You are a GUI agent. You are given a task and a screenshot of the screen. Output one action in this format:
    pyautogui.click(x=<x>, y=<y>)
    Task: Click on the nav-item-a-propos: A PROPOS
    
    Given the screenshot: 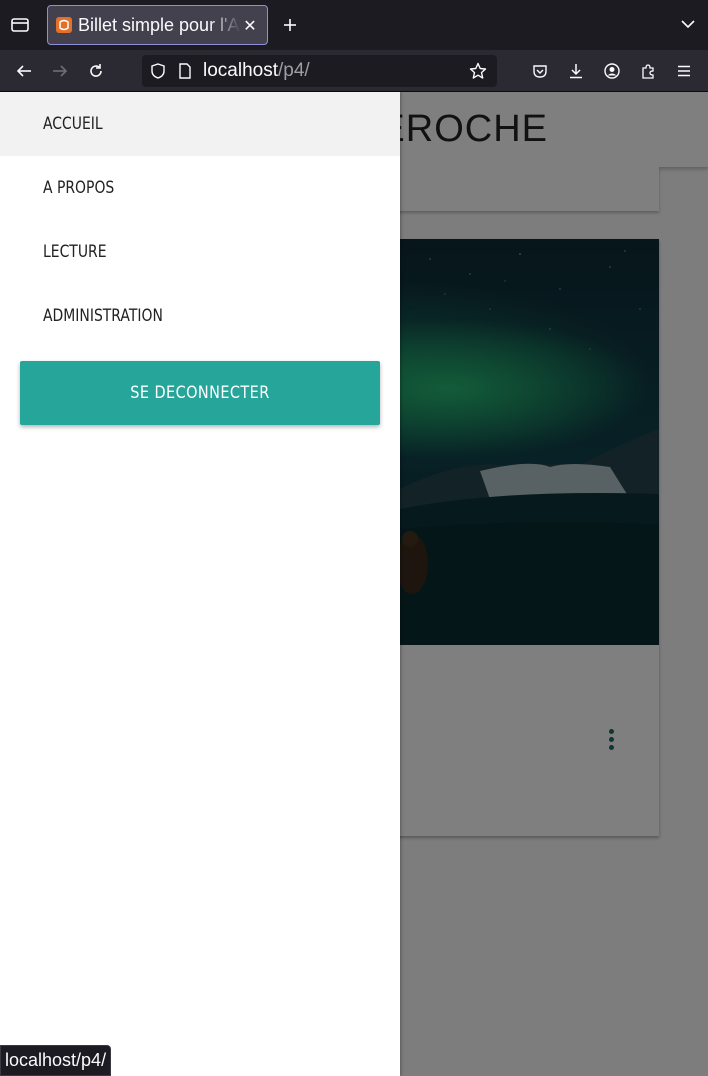 What is the action you would take?
    pyautogui.click(x=200, y=188)
    